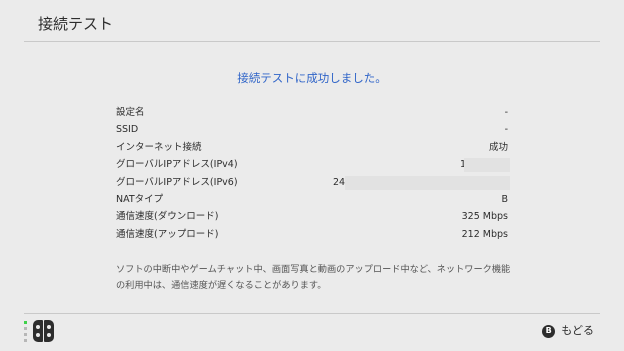 The width and height of the screenshot is (624, 351). Describe the element at coordinates (177, 165) in the screenshot. I see `row-label: グローバルIPアドレス(IPv4)` at that location.